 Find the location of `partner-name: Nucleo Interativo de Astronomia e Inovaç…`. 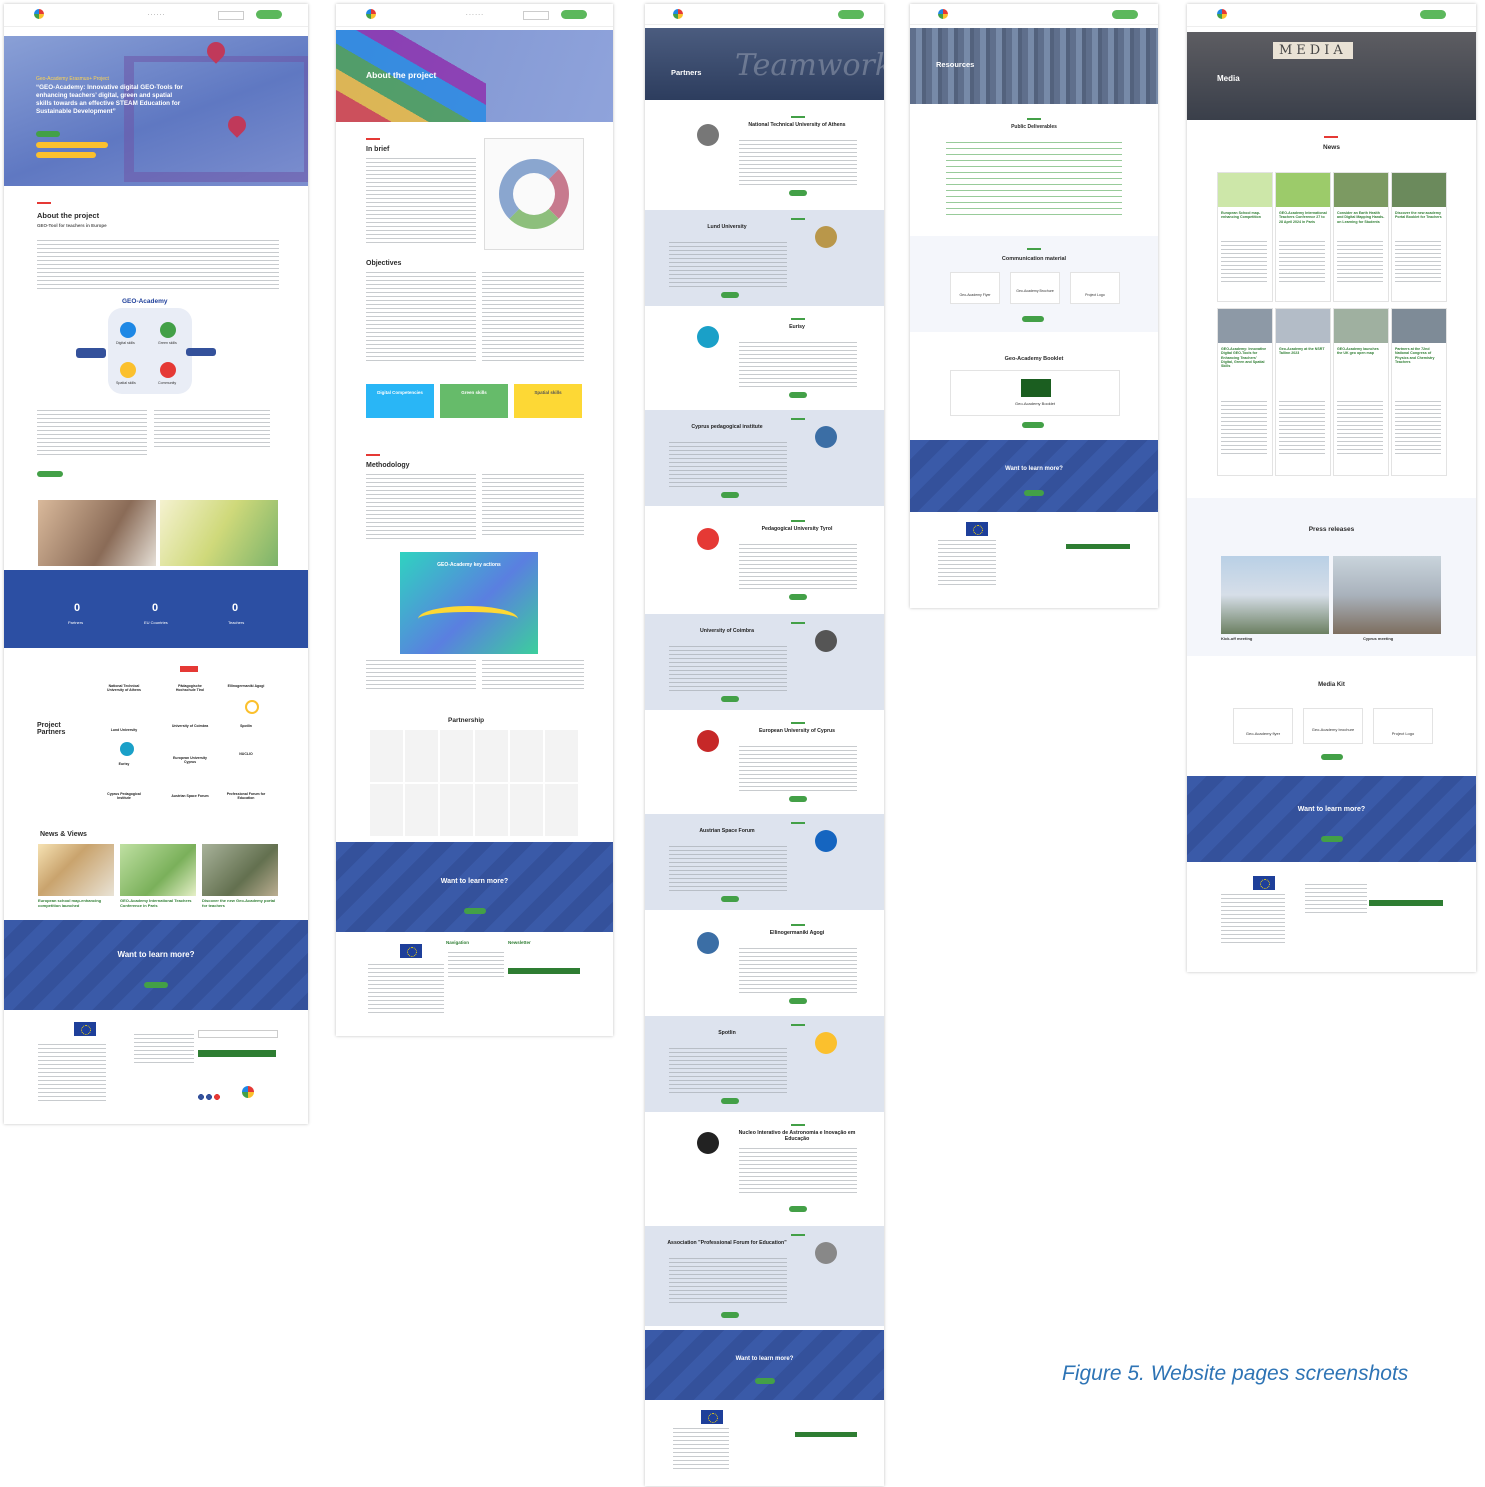

partner-name: Nucleo Interativo de Astronomia e Inovaç… is located at coordinates (797, 1136).